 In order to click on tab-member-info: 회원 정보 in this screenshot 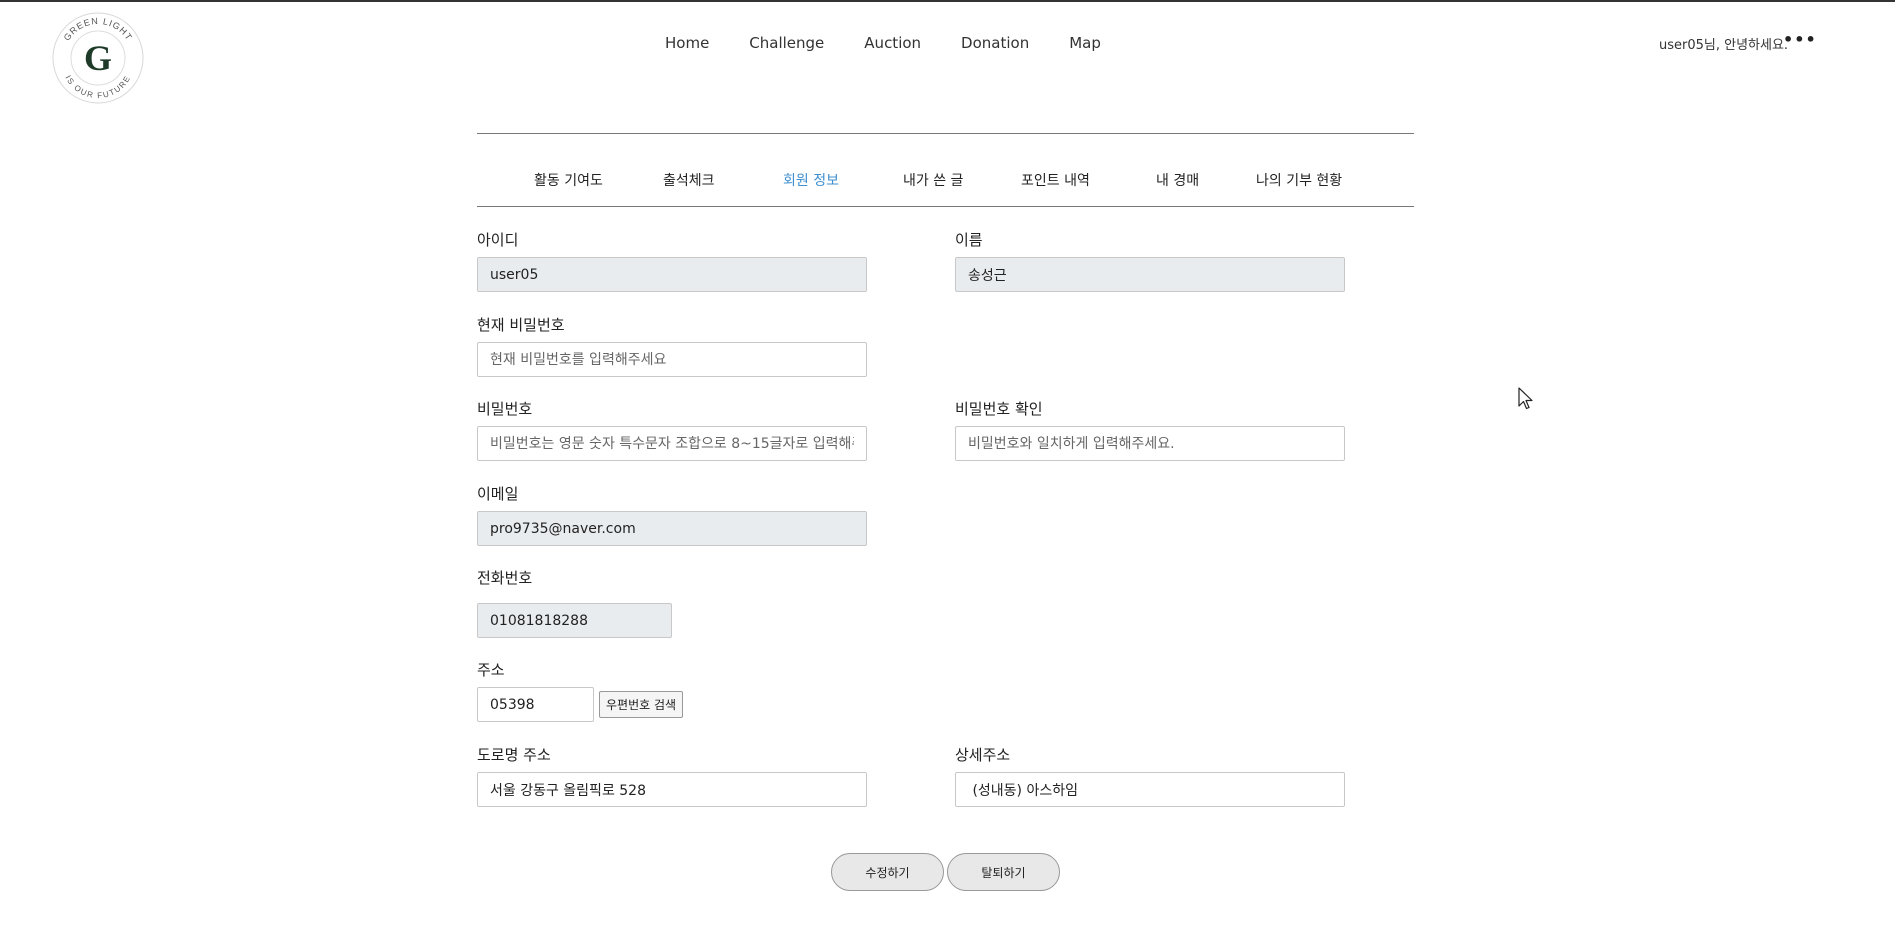, I will do `click(811, 180)`.